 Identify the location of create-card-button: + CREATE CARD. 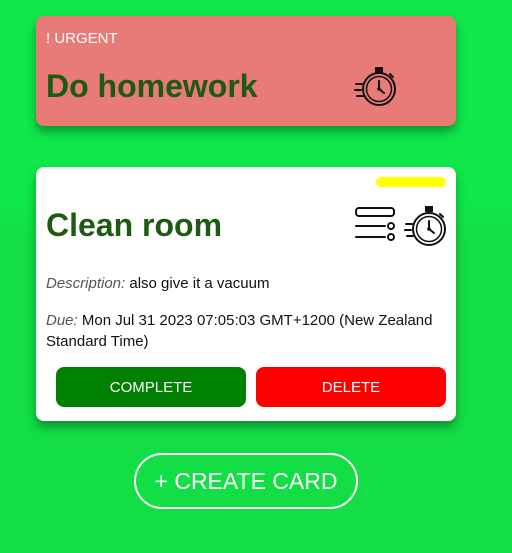
(246, 481).